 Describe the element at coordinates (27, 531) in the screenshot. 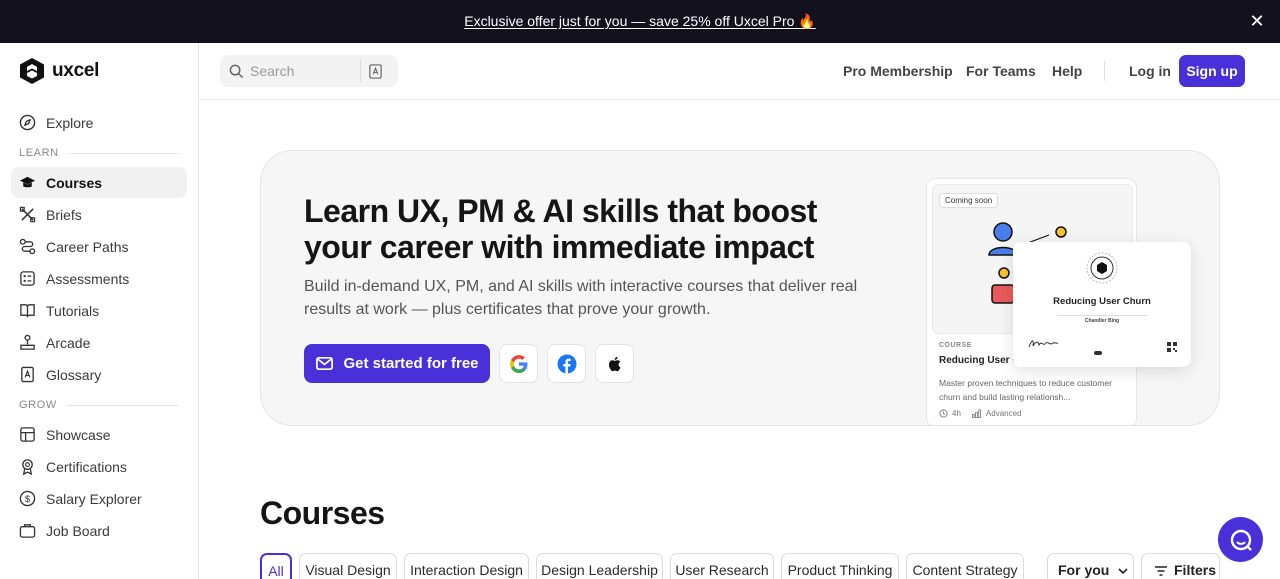

I see `briefcase-icon` at that location.